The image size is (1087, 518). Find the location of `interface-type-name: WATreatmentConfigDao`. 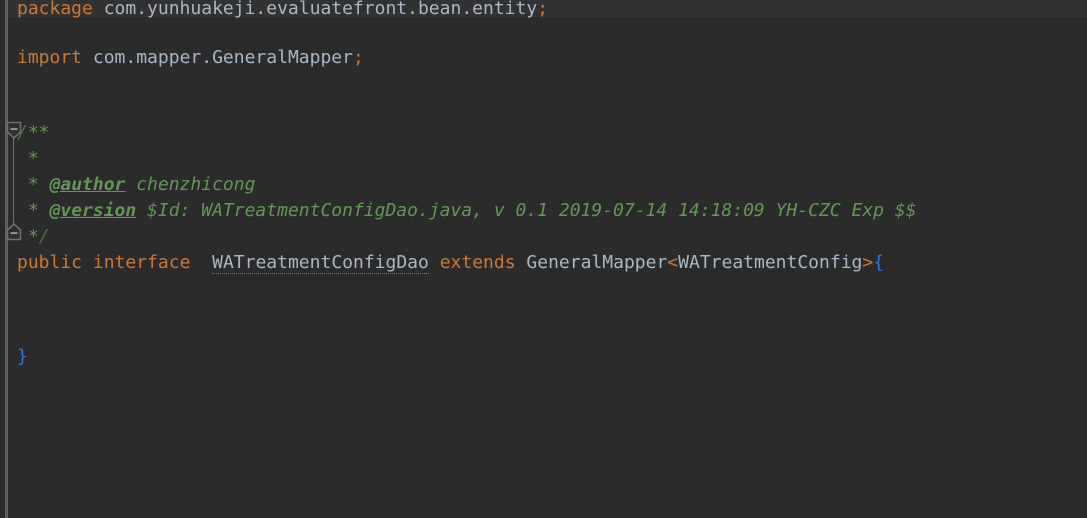

interface-type-name: WATreatmentConfigDao is located at coordinates (320, 263).